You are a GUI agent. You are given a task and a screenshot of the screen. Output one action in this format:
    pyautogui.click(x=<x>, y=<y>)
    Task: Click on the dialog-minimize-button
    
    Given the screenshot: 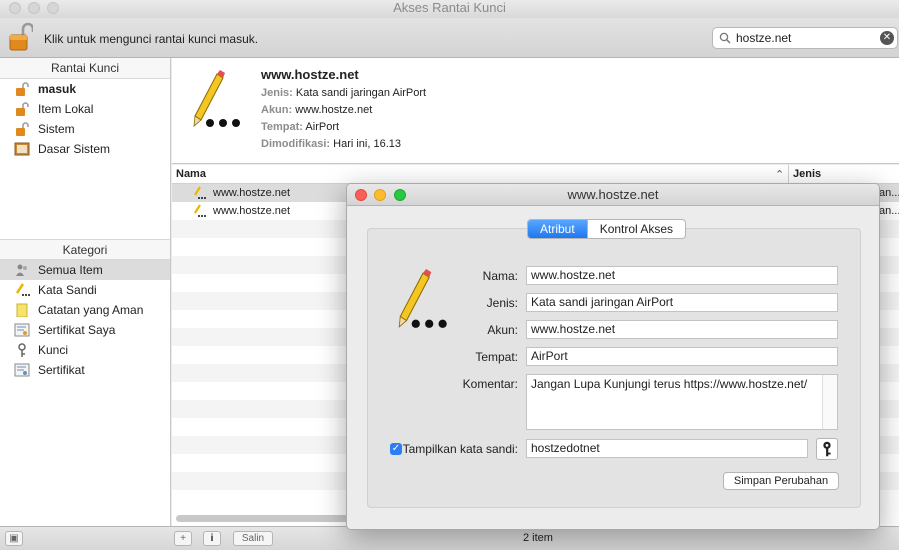 What is the action you would take?
    pyautogui.click(x=380, y=195)
    